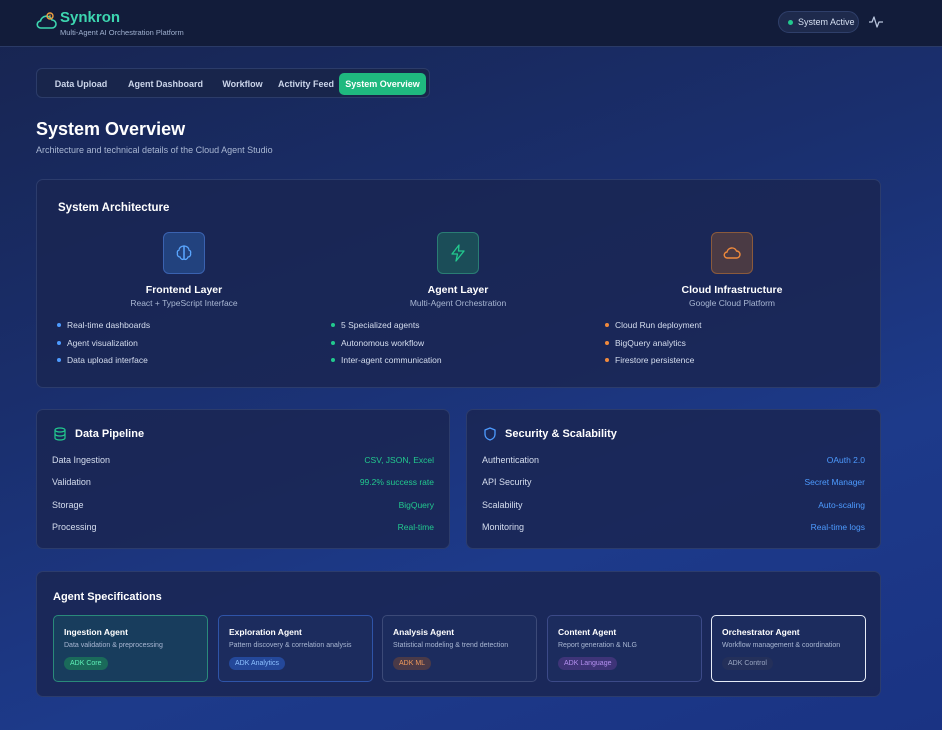  I want to click on tab-activity-feed: Activity Feed, so click(306, 84).